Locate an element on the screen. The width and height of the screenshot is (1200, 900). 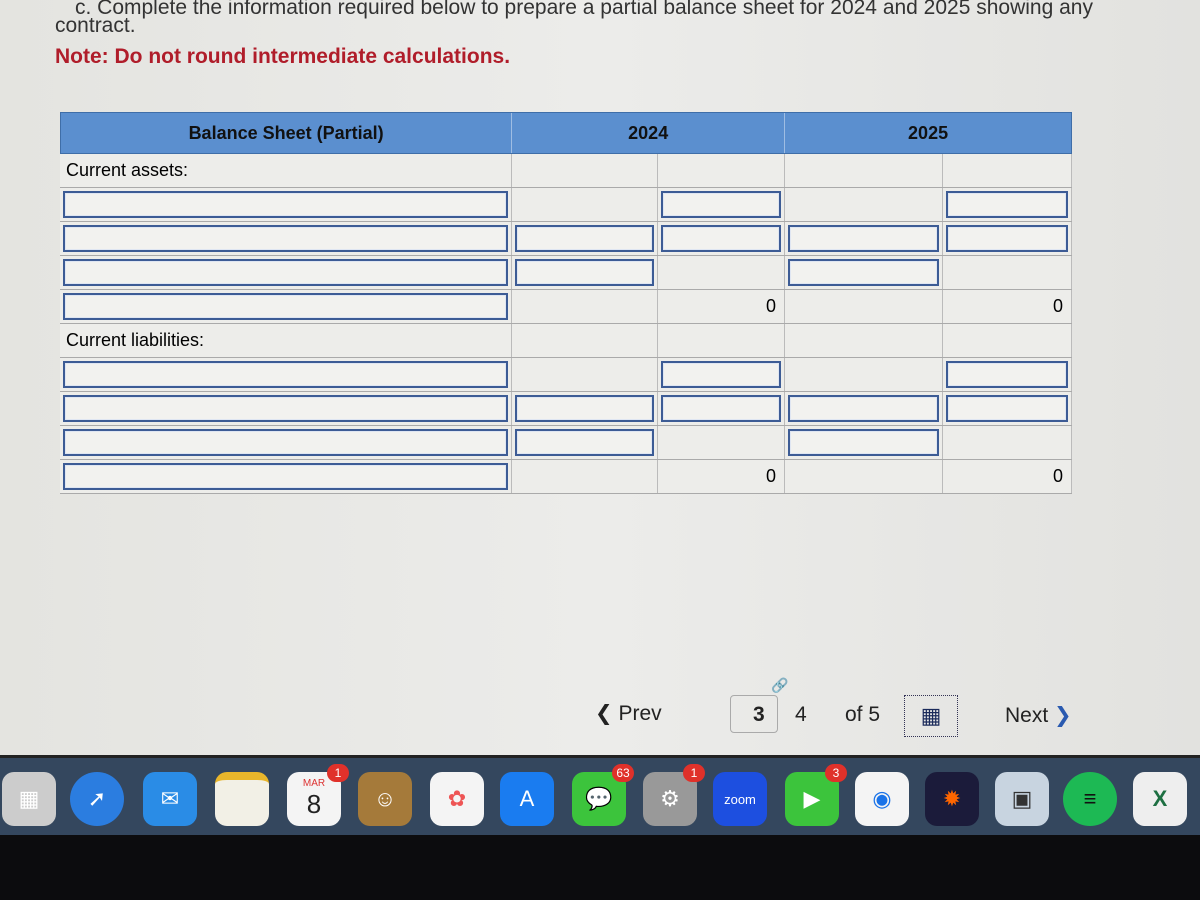
facetime-icon: ▶ 3 is located at coordinates (816, 795).